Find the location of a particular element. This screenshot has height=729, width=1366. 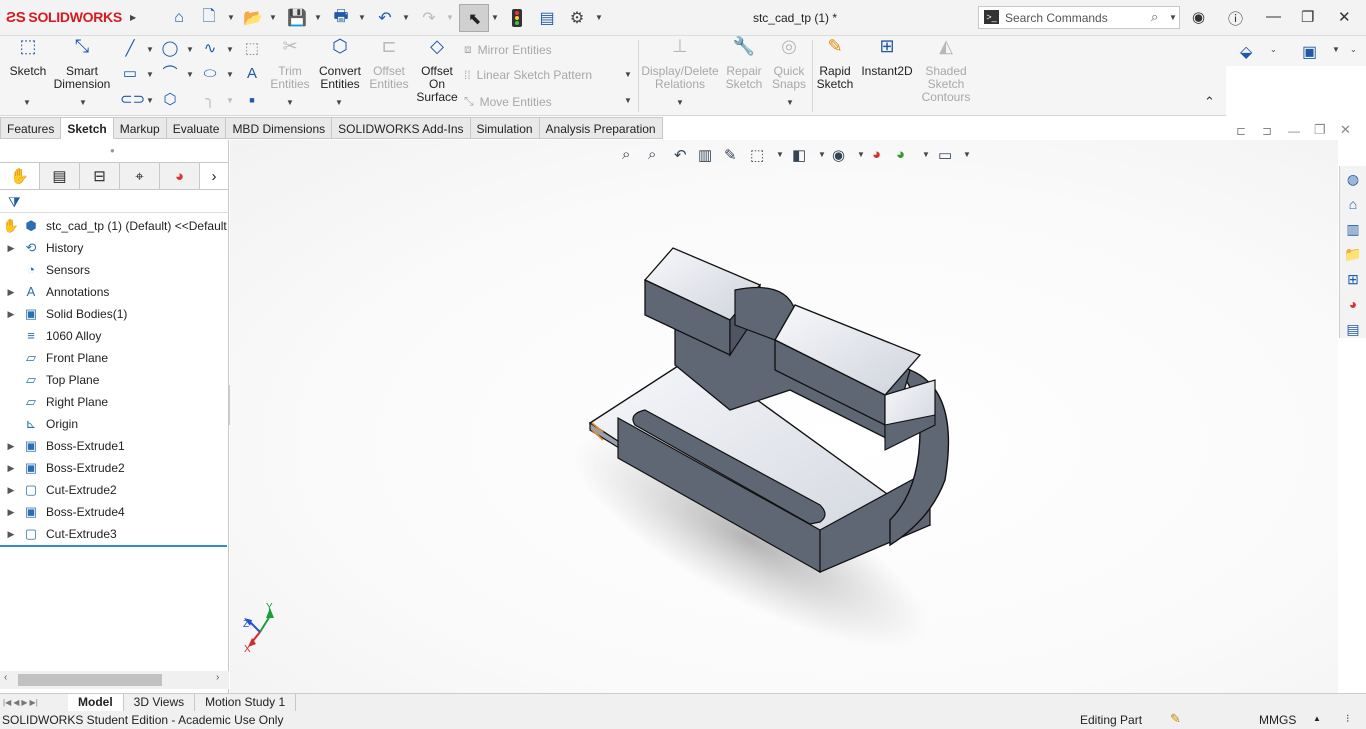

spline-icon: ∿ is located at coordinates (210, 49).